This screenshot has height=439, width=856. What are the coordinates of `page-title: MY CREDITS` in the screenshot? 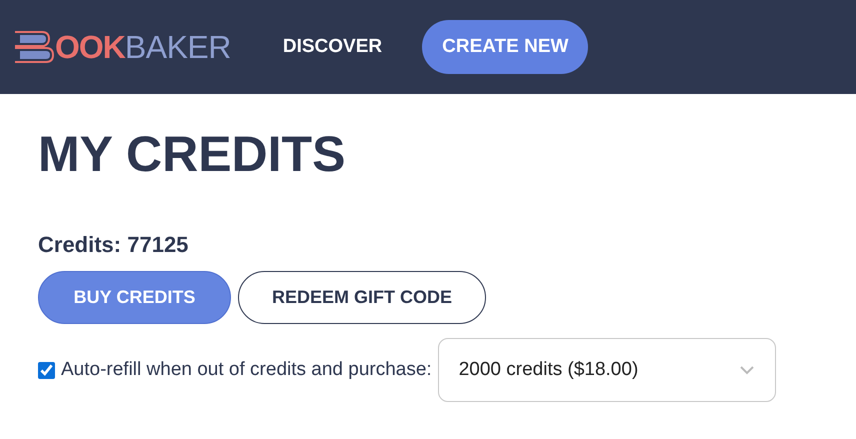 It's located at (192, 154).